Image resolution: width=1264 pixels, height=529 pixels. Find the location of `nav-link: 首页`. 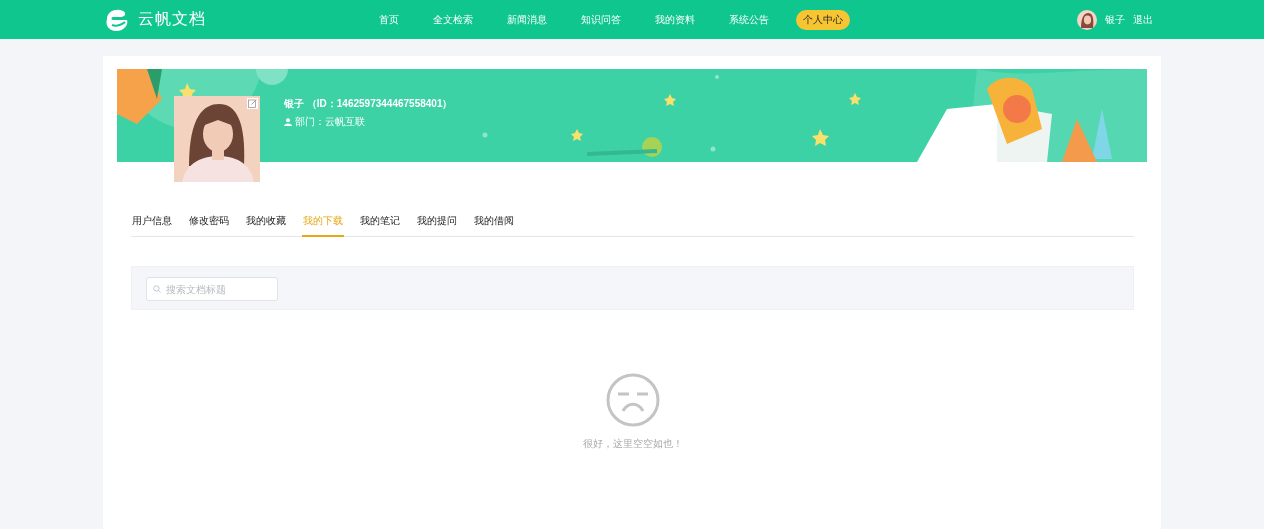

nav-link: 首页 is located at coordinates (389, 19).